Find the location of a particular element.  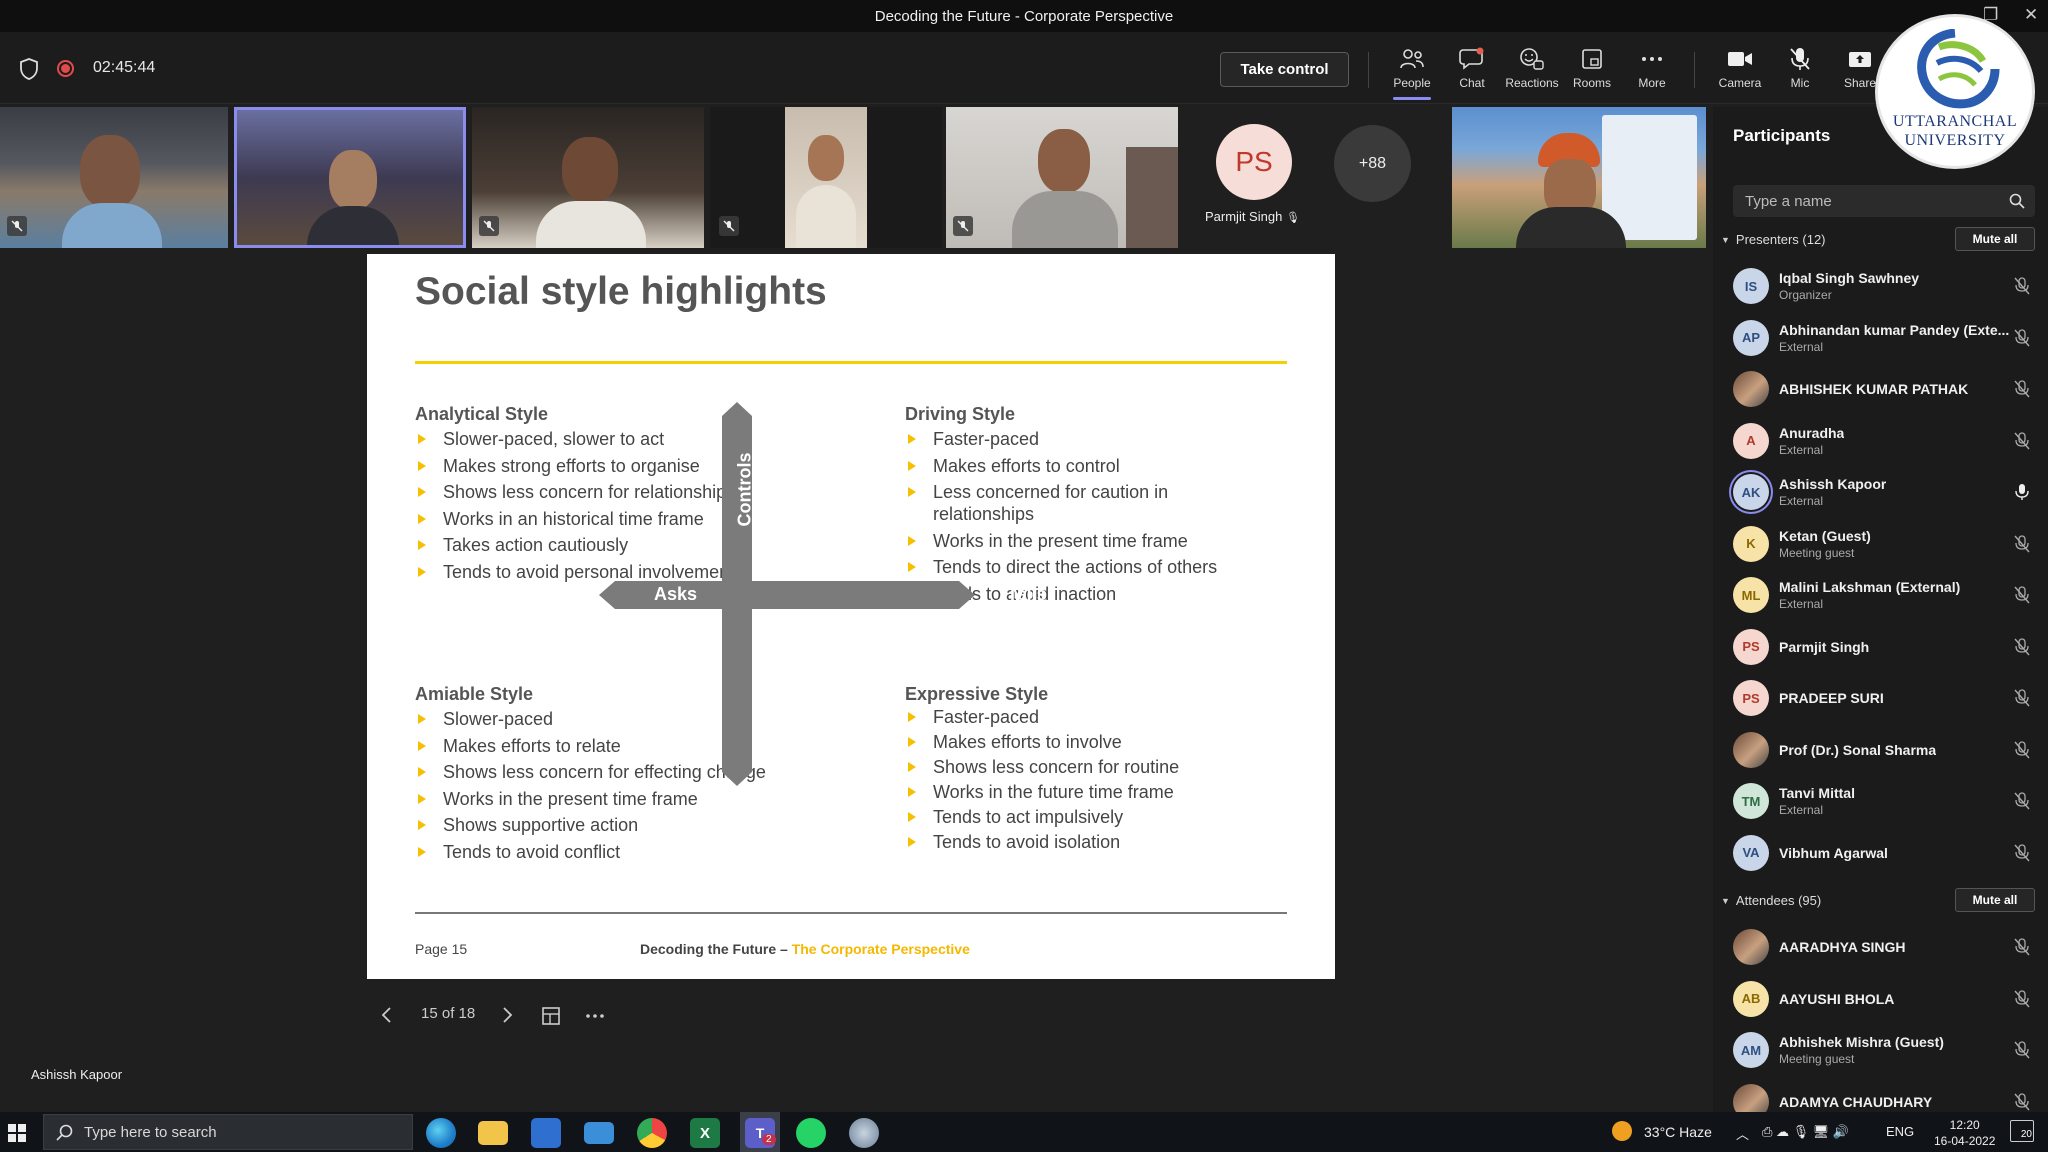

participant-row: VA Vibhum Agarwal is located at coordinates (1880, 853).